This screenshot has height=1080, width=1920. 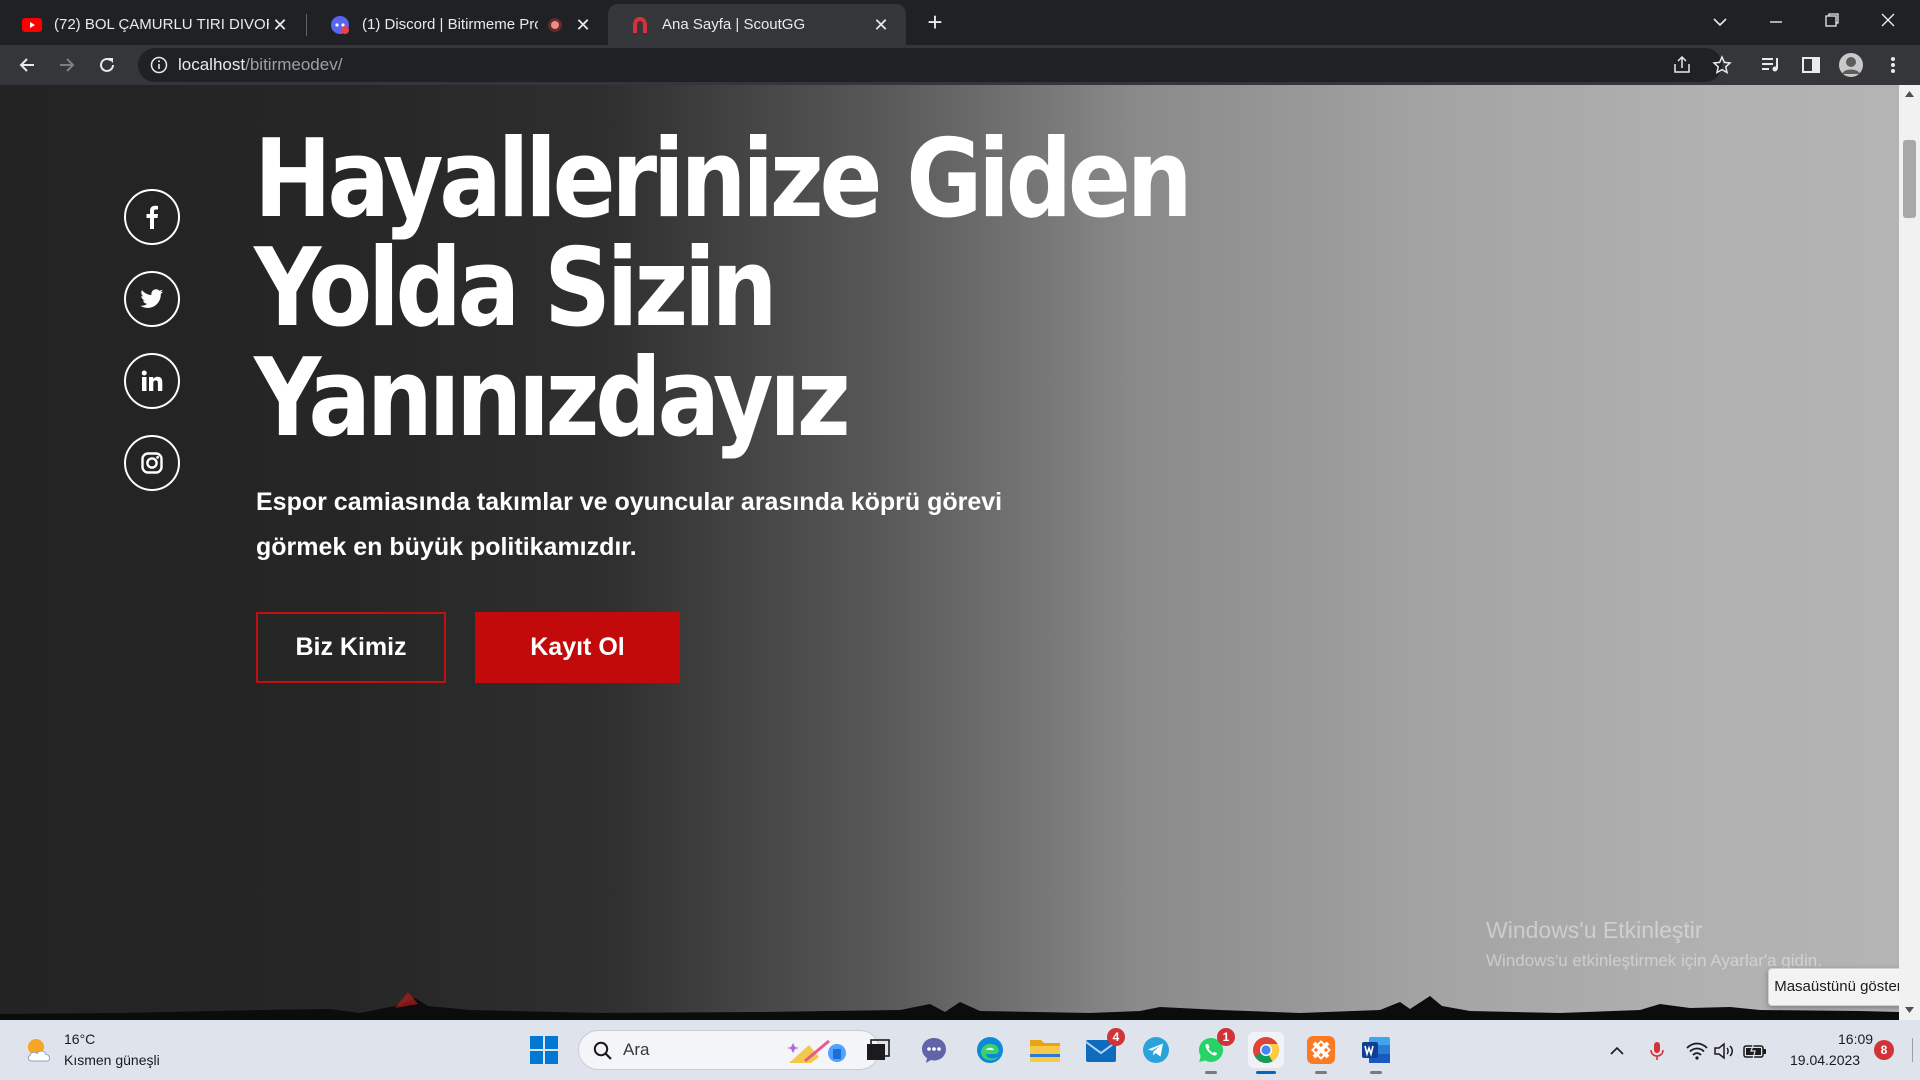 I want to click on reload-button, so click(x=107, y=65).